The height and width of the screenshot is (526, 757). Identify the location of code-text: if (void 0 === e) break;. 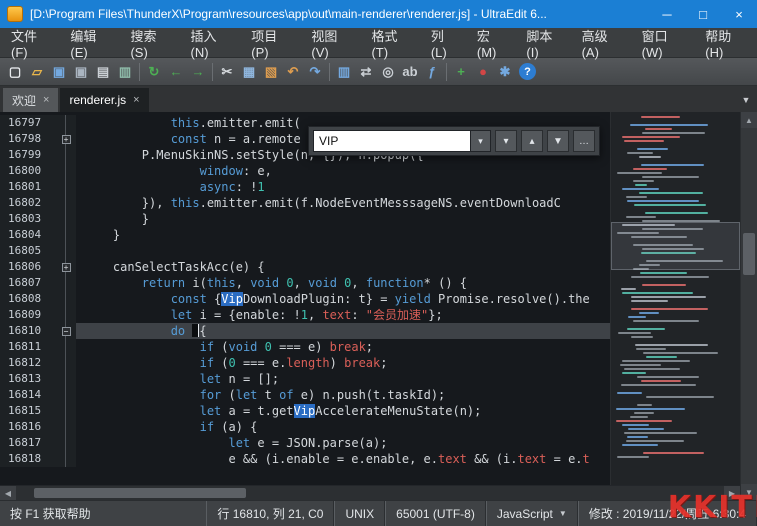
(343, 347).